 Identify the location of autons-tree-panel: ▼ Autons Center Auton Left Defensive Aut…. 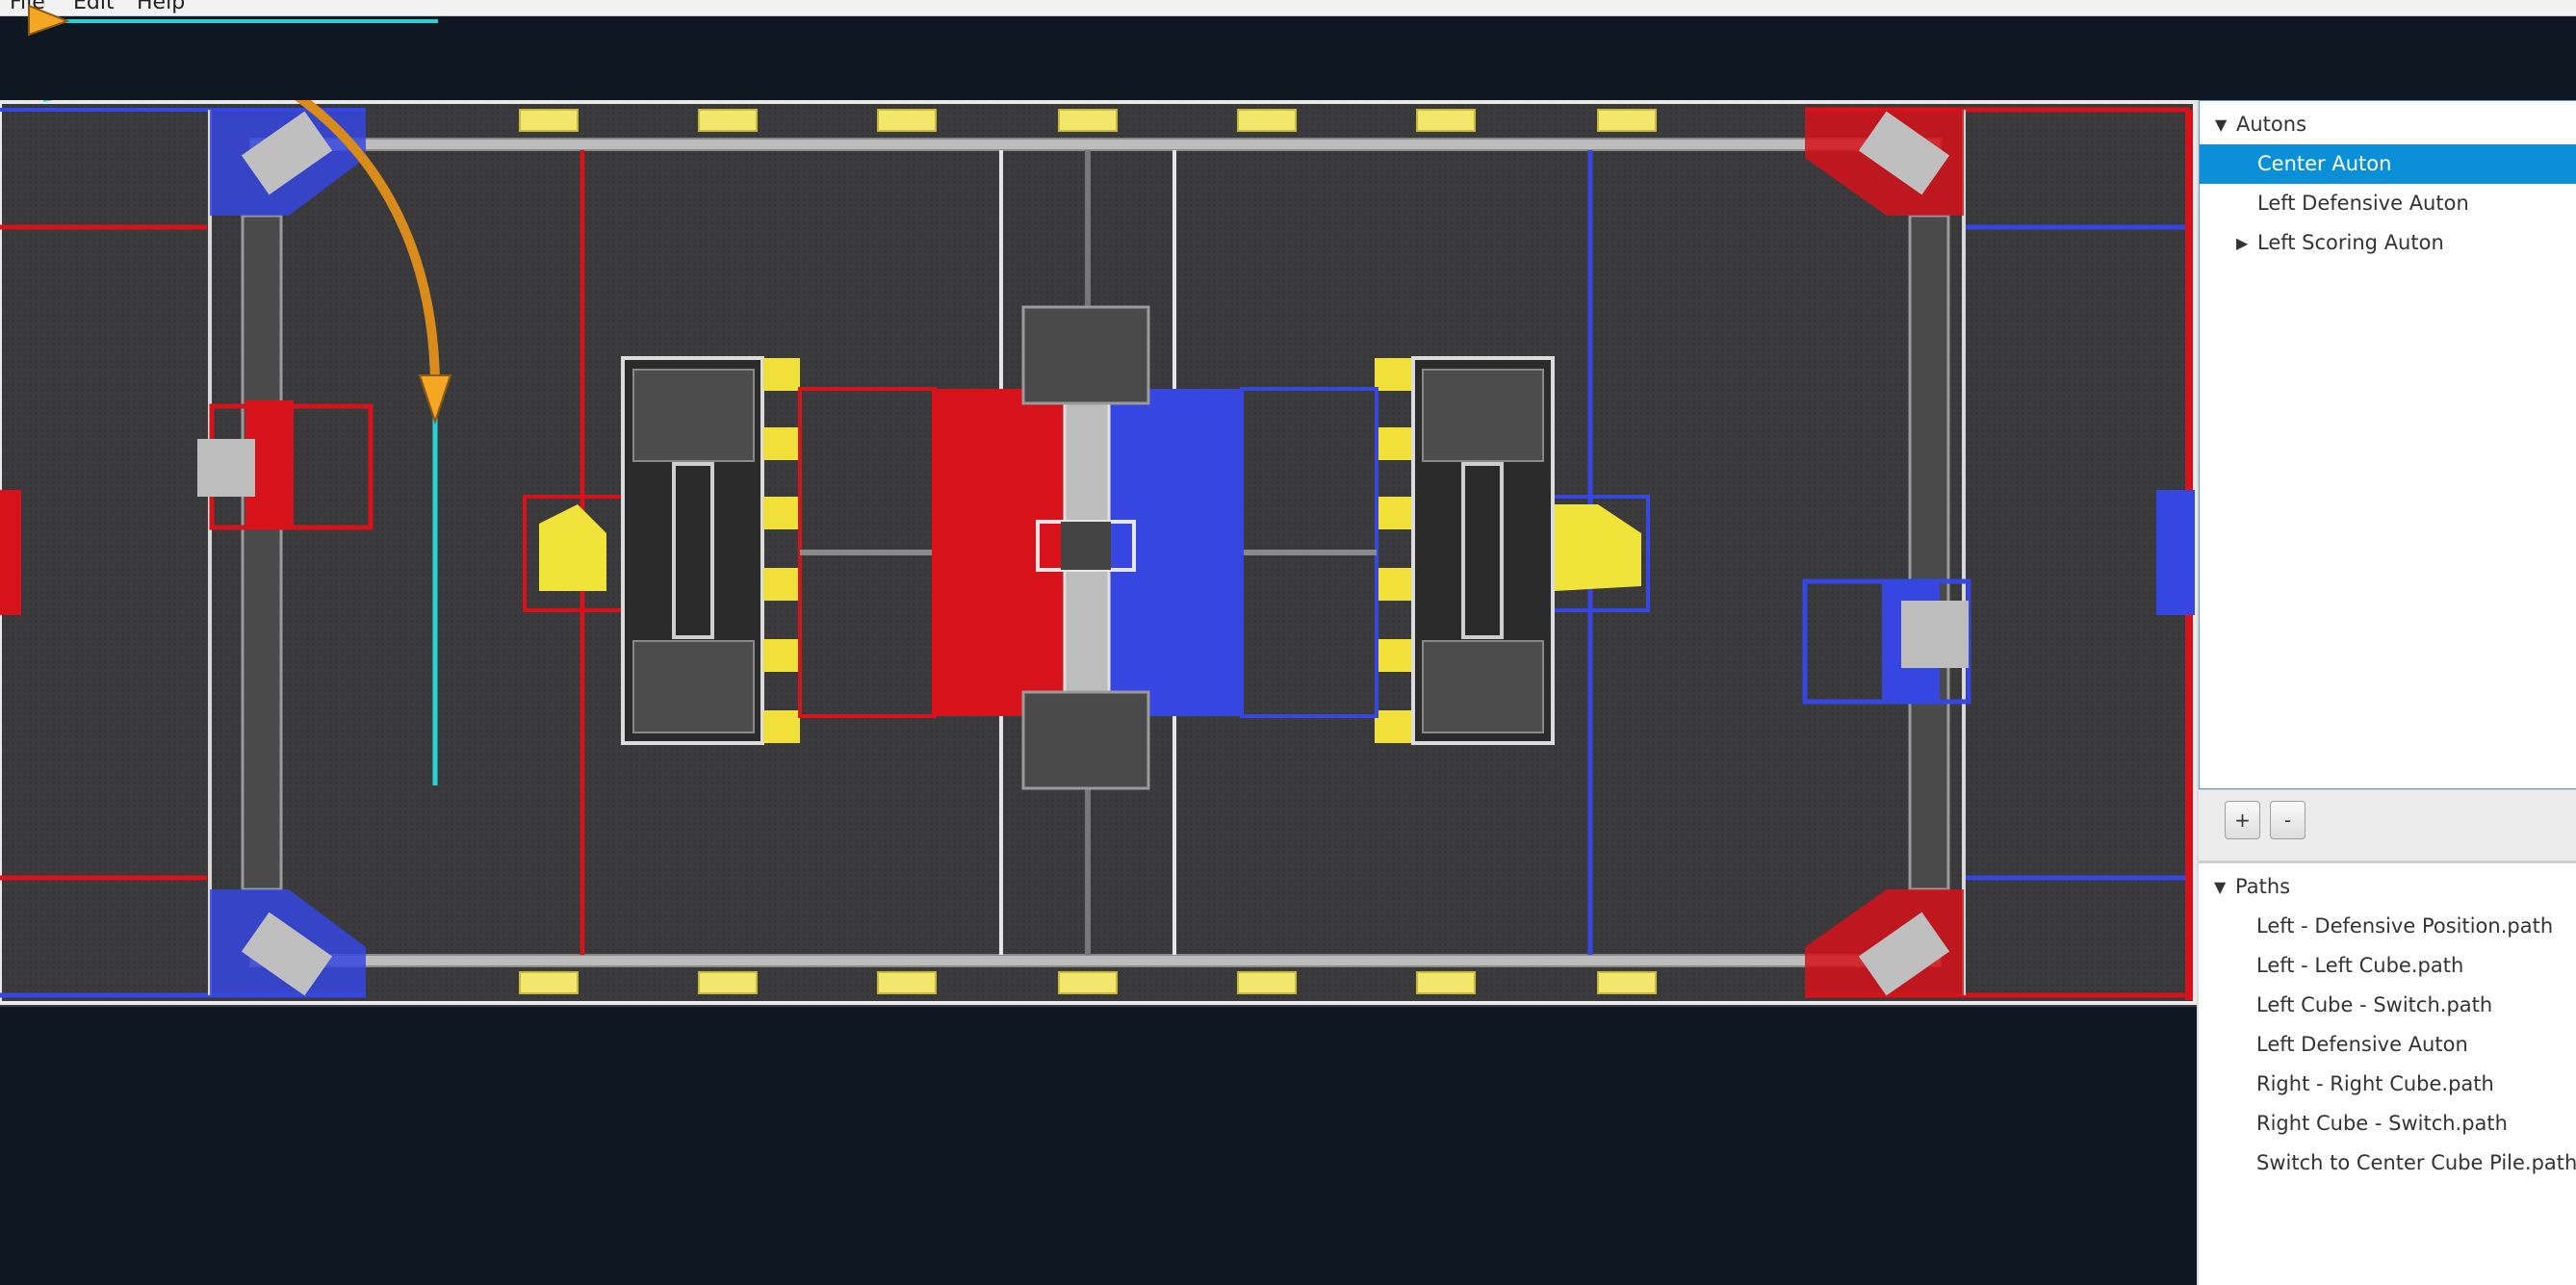
(2388, 445).